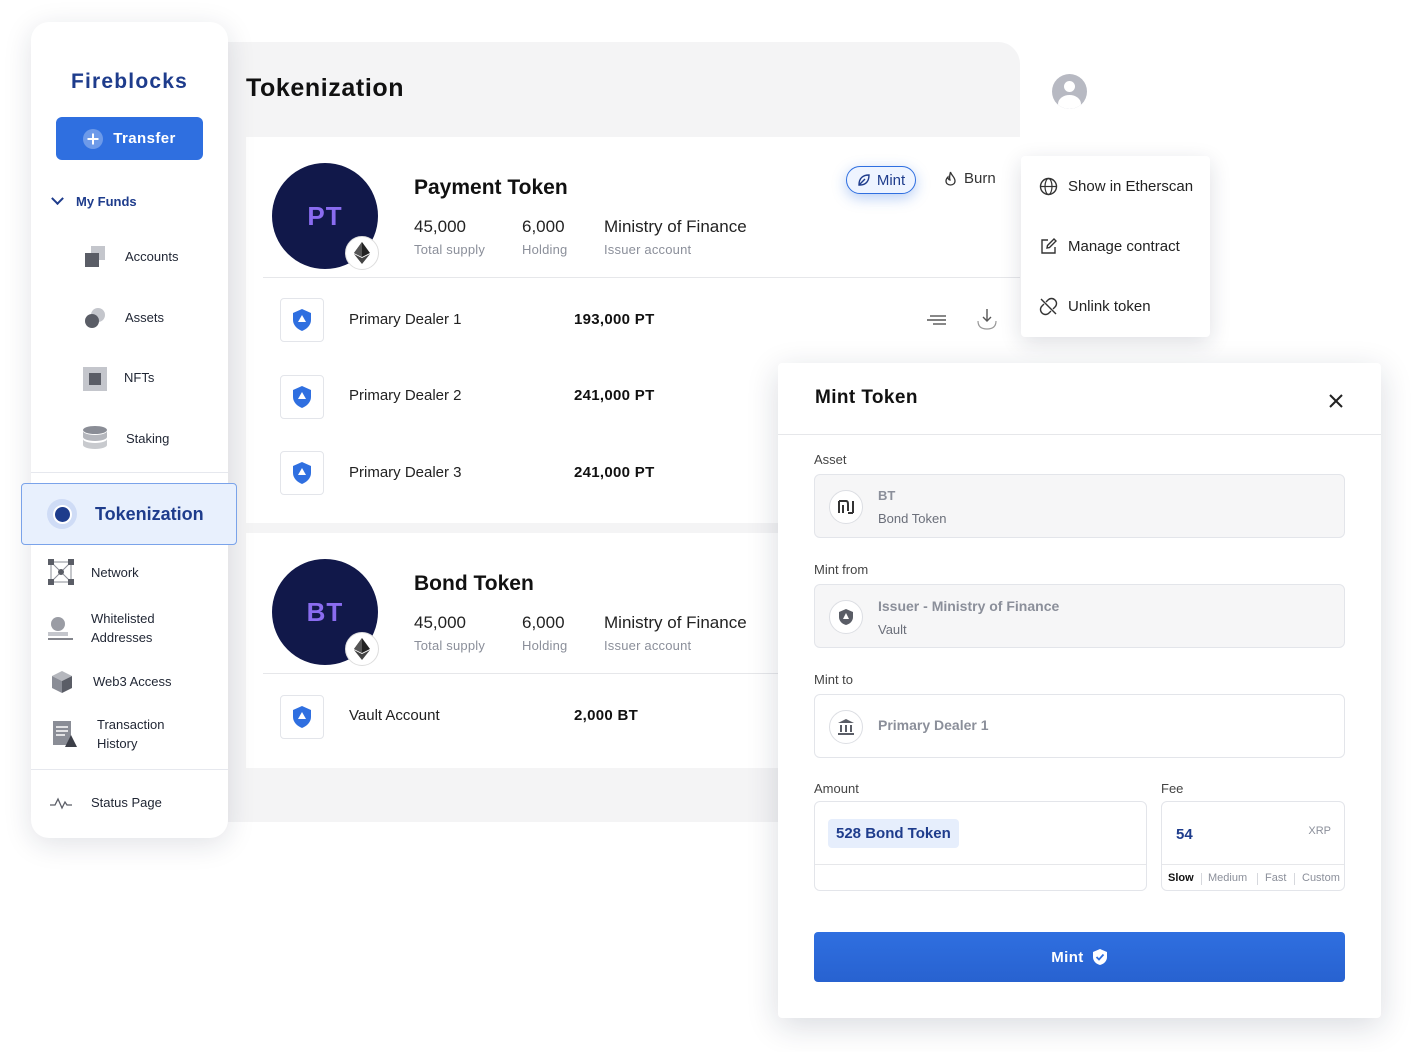  I want to click on download-icon, so click(987, 319).